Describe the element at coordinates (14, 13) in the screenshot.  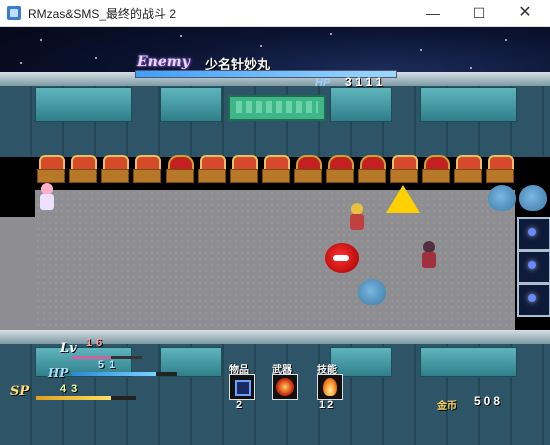
I see `app-icon` at that location.